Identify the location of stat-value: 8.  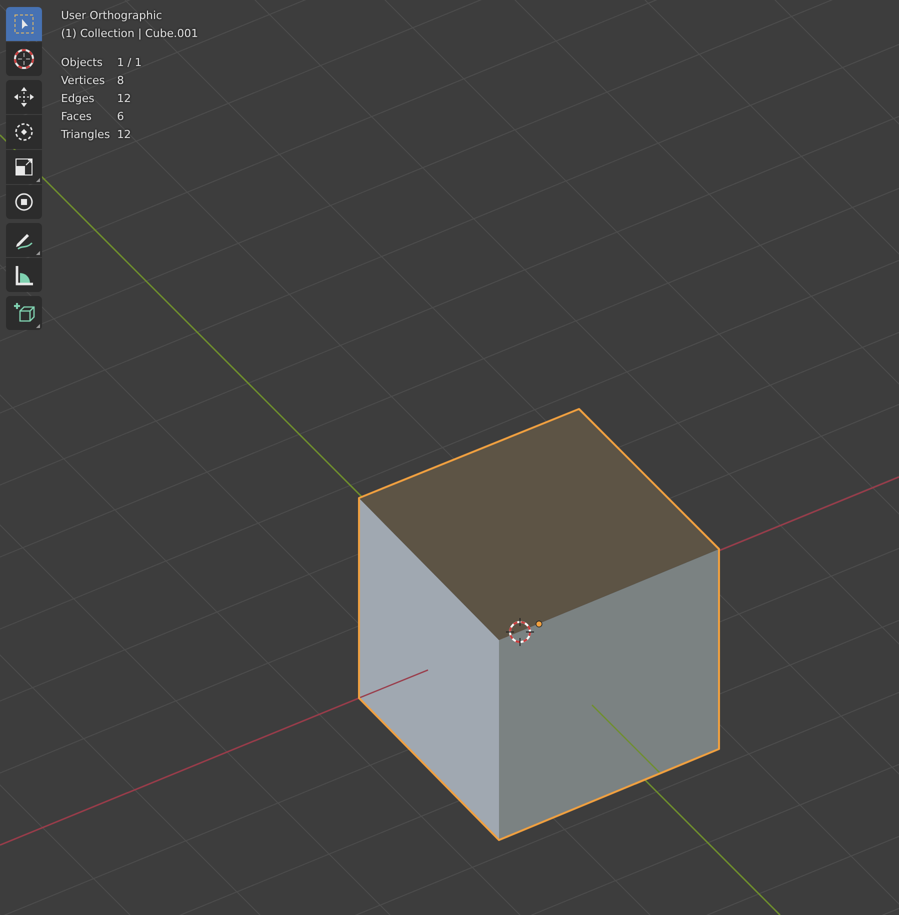
(121, 81).